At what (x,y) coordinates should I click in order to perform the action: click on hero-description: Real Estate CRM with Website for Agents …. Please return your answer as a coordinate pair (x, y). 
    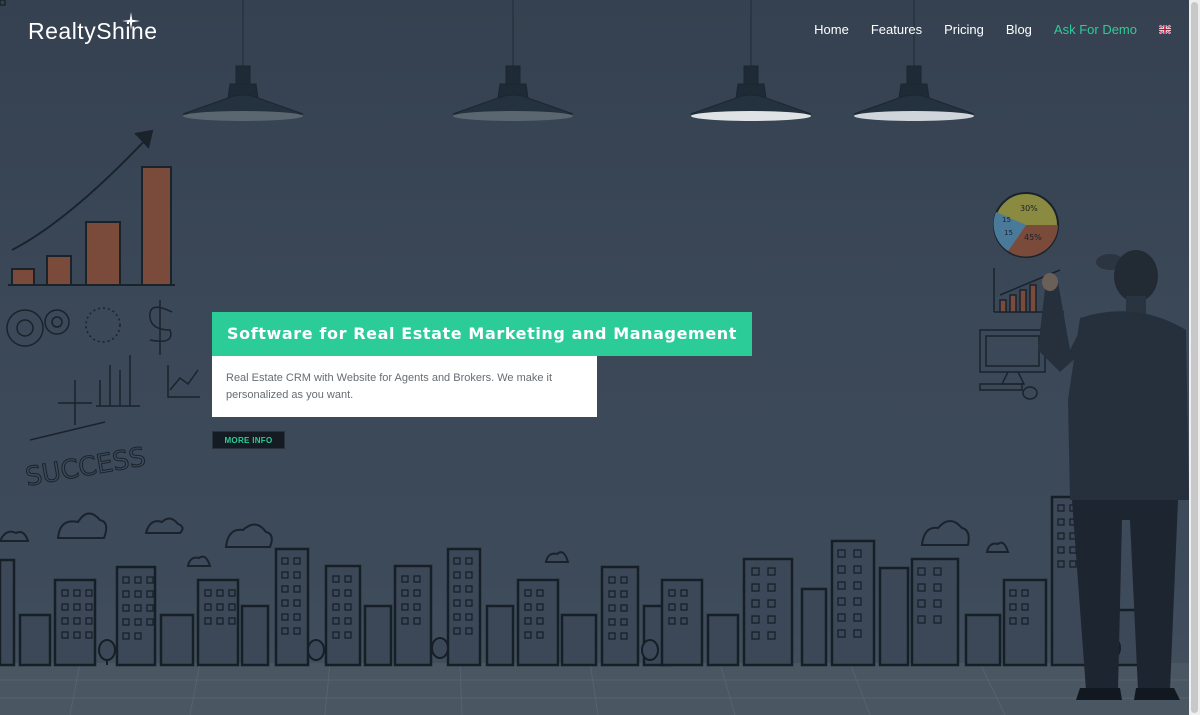
    Looking at the image, I should click on (389, 386).